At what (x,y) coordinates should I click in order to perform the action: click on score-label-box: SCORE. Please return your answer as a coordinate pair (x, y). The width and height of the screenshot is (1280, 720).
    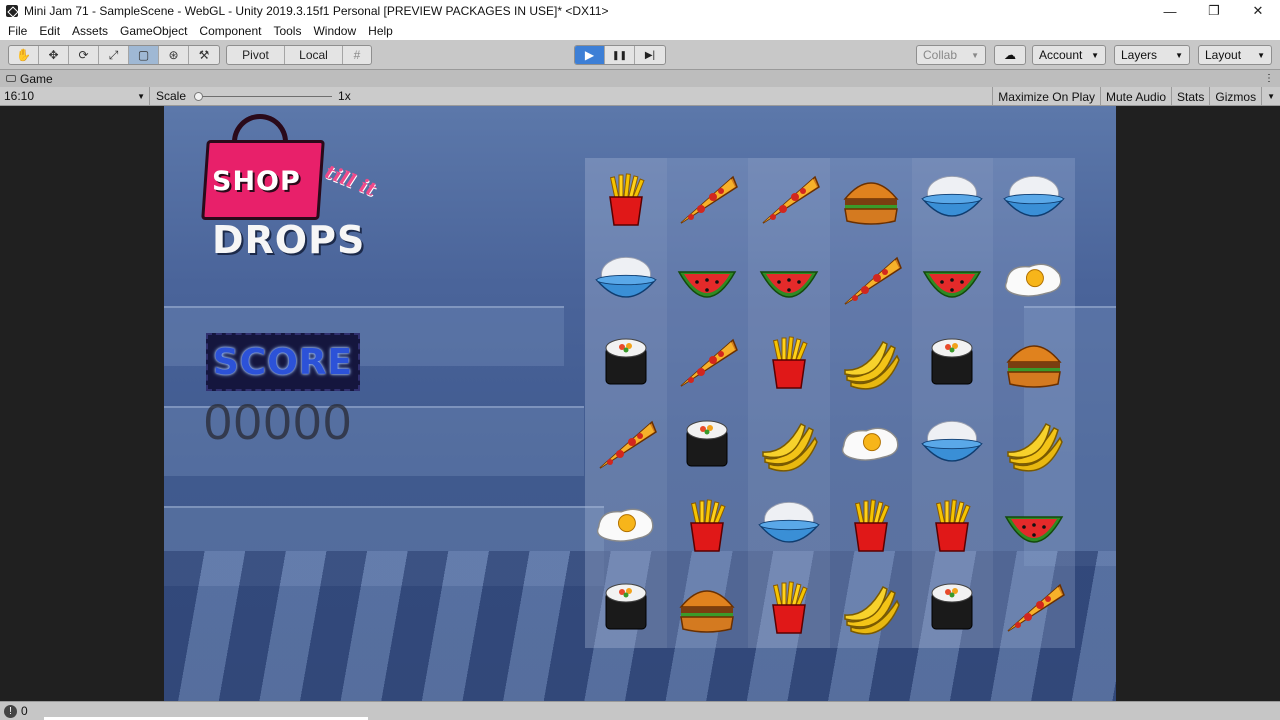
    Looking at the image, I should click on (283, 362).